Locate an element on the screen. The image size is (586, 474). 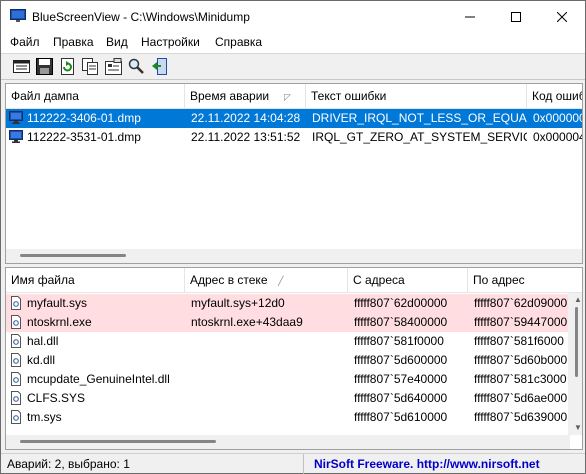
dump-cell-code: 0x000004a is located at coordinates (557, 137).